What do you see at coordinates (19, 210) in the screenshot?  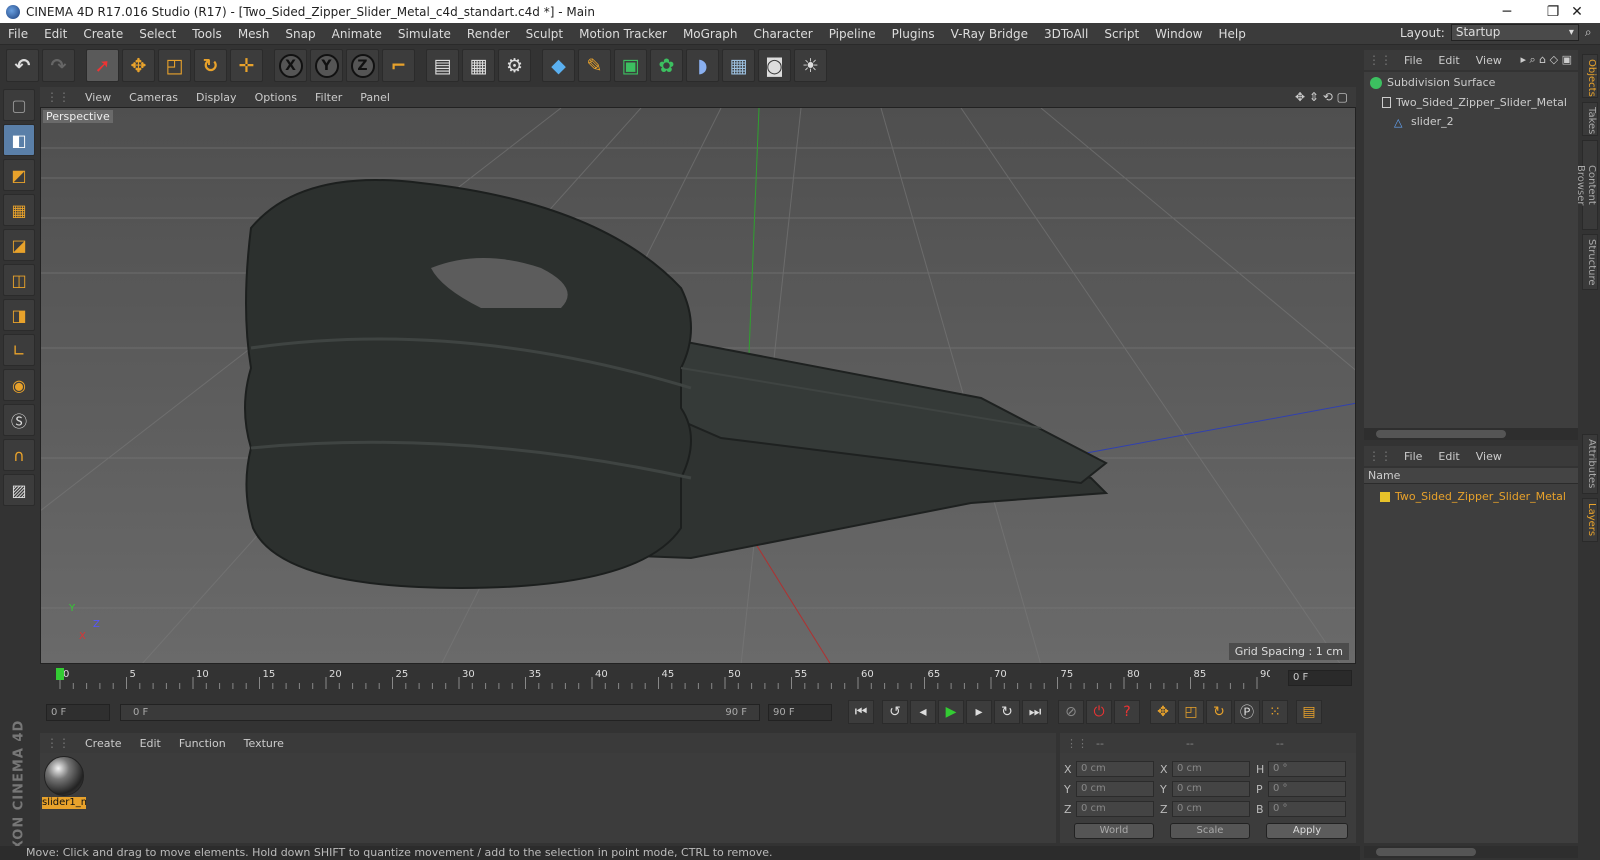 I see `points-mode-icon: ▦` at bounding box center [19, 210].